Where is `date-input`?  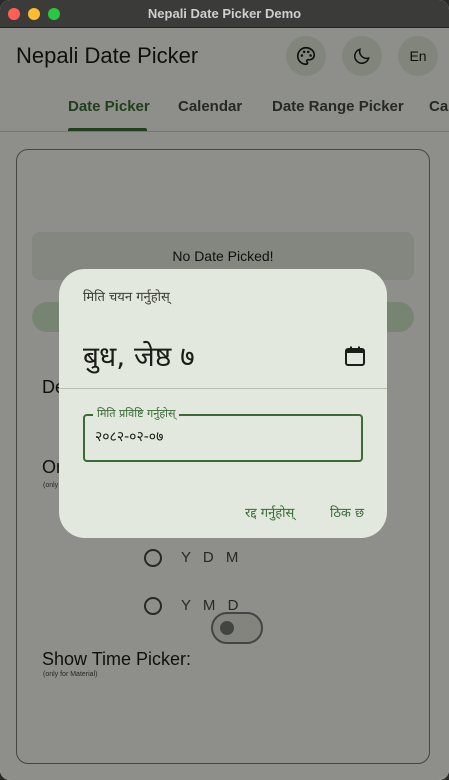
date-input is located at coordinates (225, 436).